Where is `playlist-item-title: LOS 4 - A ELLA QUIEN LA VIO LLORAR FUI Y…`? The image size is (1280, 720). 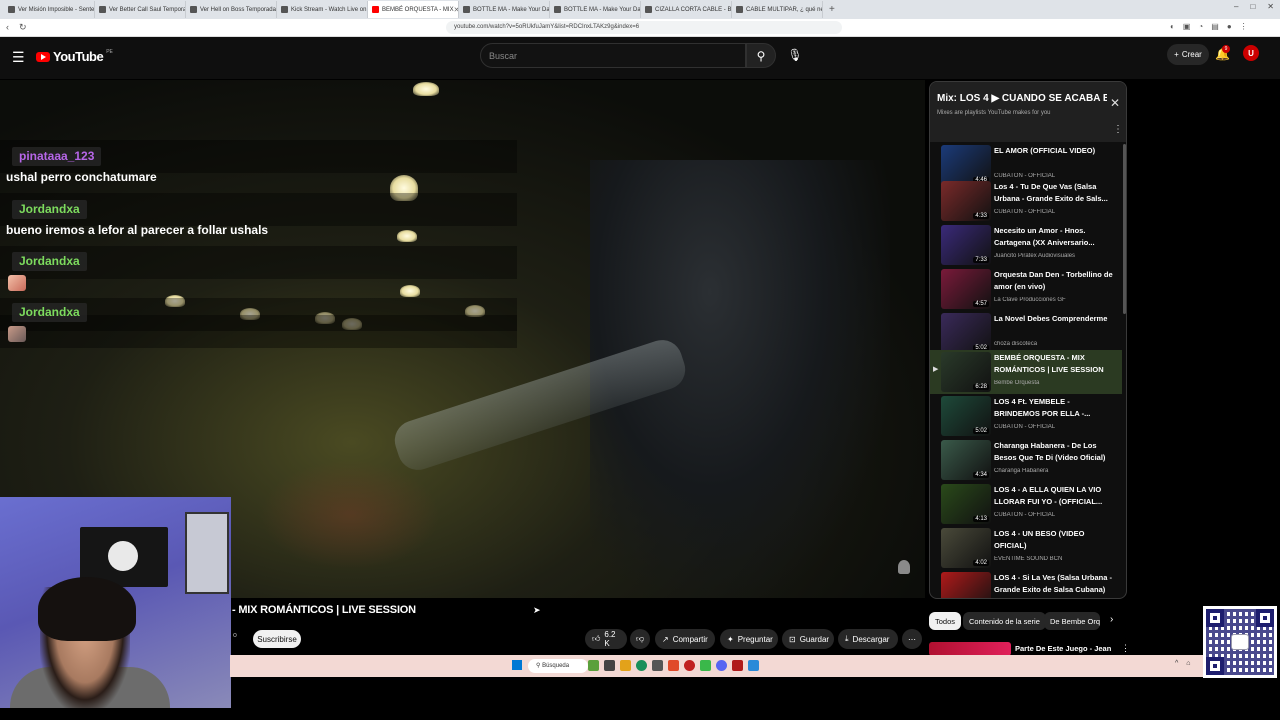
playlist-item-title: LOS 4 - A ELLA QUIEN LA VIO LLORAR FUI Y… is located at coordinates (1055, 496).